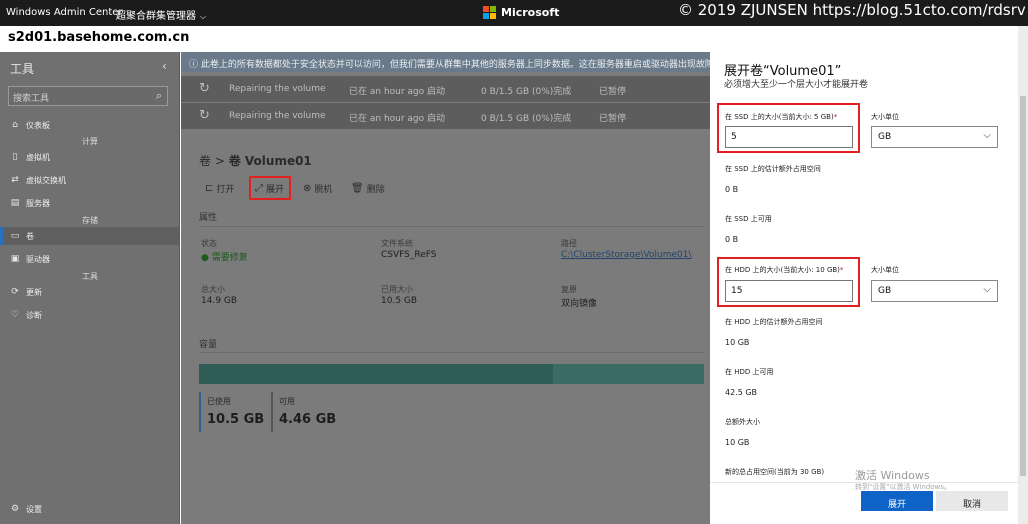  I want to click on ssd-avail-label: 在 SSD 上可用, so click(748, 219).